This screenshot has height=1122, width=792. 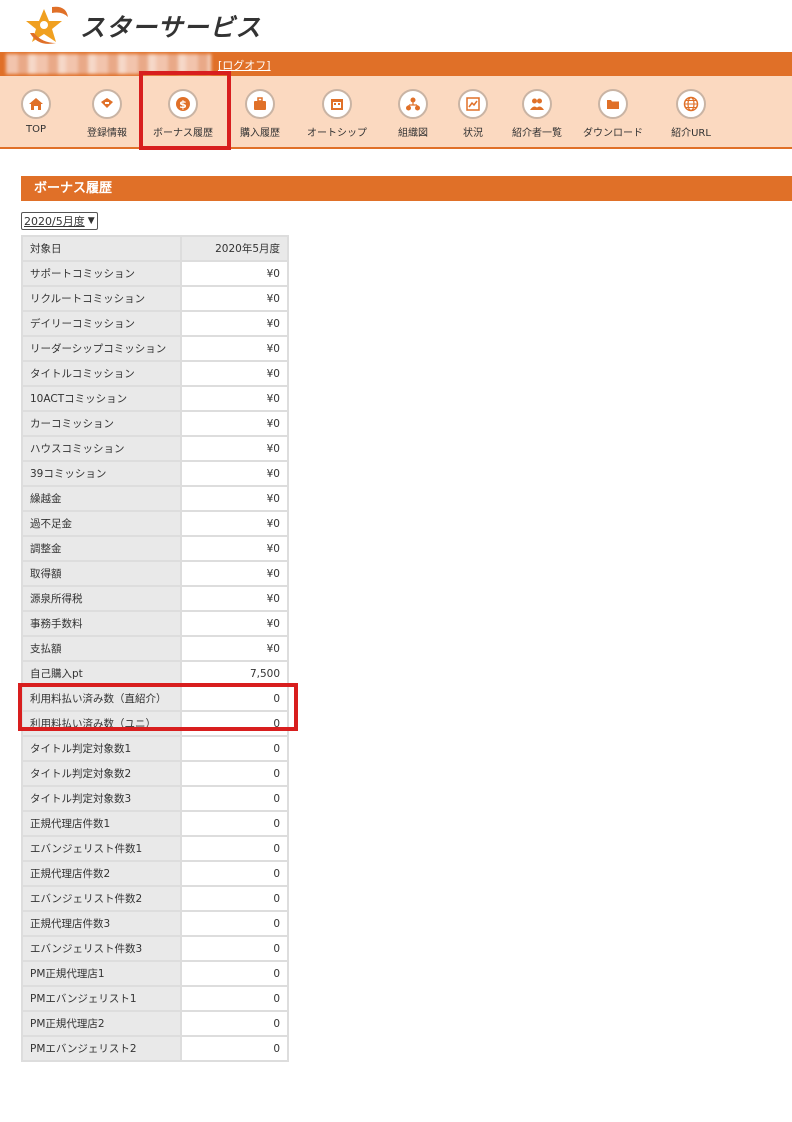 What do you see at coordinates (413, 133) in the screenshot?
I see `nav-label: 組織図` at bounding box center [413, 133].